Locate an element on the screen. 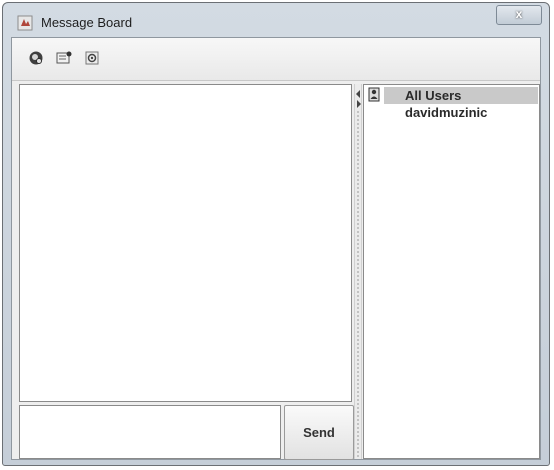 The image size is (554, 470). toolbar is located at coordinates (276, 59).